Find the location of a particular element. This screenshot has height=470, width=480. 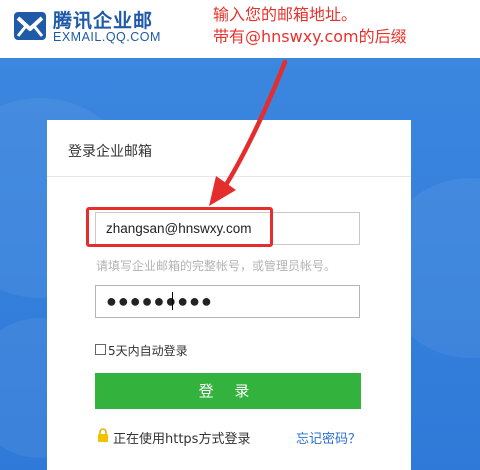

card-divider is located at coordinates (229, 176).